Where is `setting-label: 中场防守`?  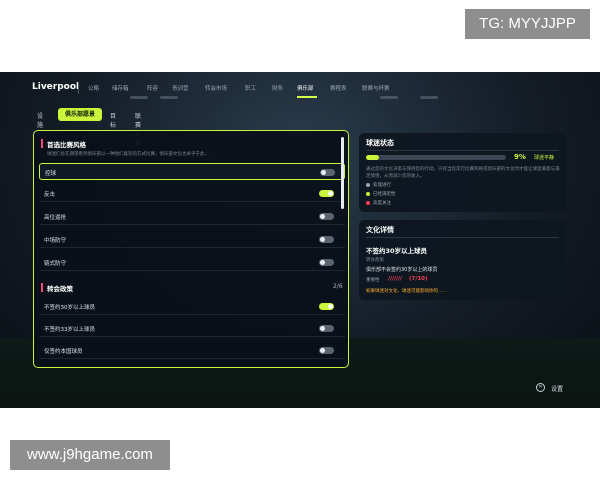
setting-label: 中场防守 is located at coordinates (55, 241).